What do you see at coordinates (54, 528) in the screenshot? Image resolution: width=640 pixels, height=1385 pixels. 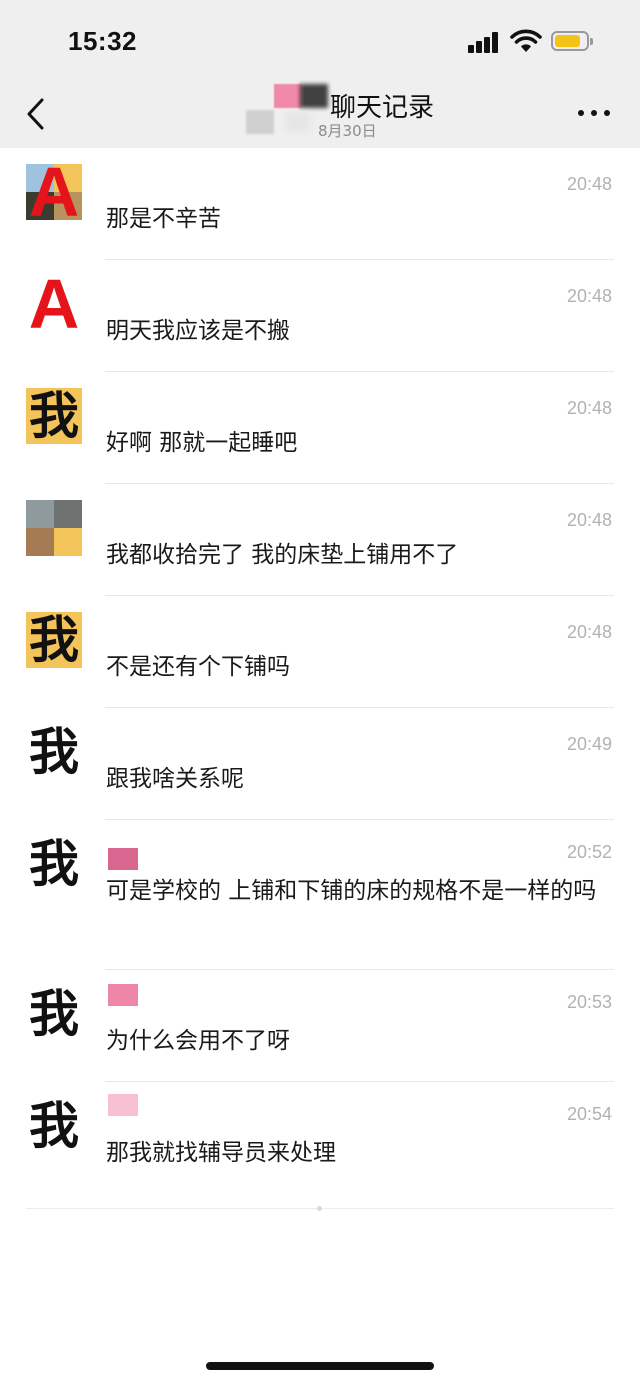 I see `avatar` at bounding box center [54, 528].